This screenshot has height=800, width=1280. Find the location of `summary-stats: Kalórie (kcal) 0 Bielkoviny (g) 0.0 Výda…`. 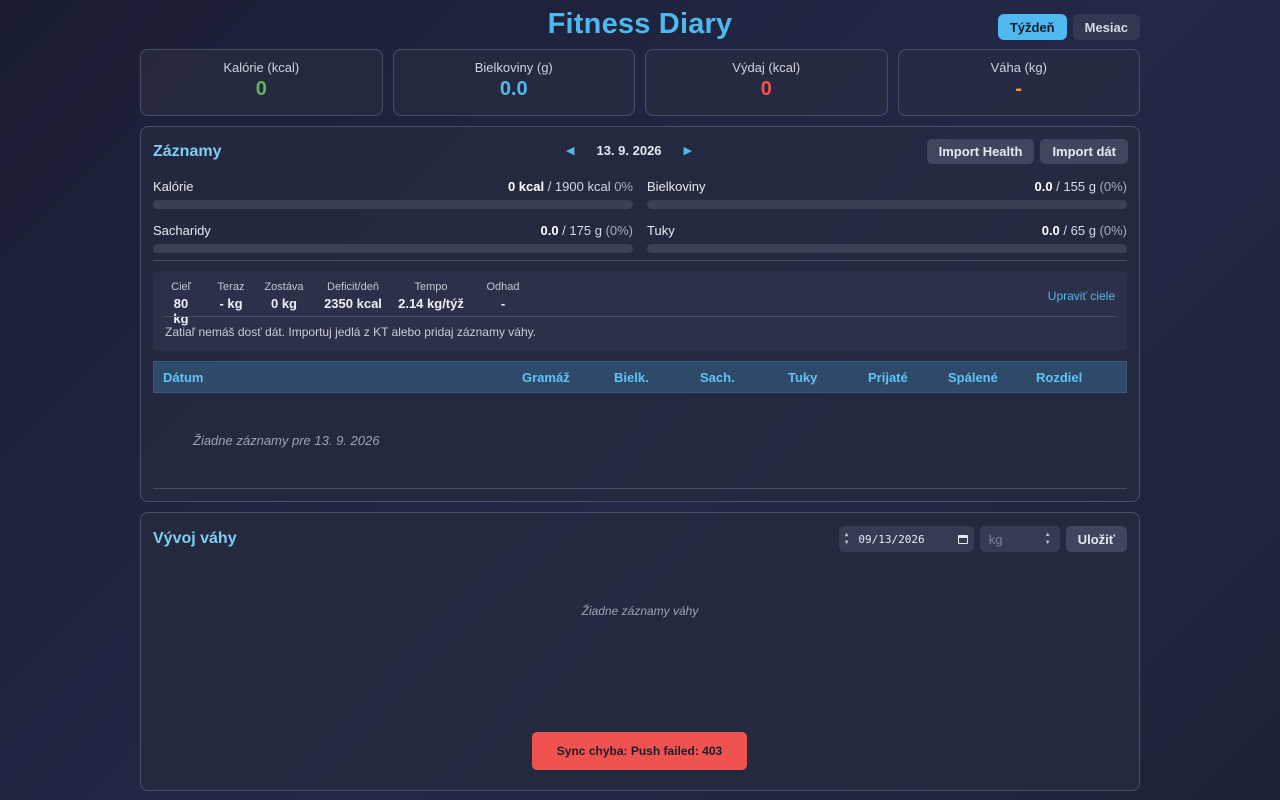

summary-stats: Kalórie (kcal) 0 Bielkoviny (g) 0.0 Výda… is located at coordinates (640, 82).